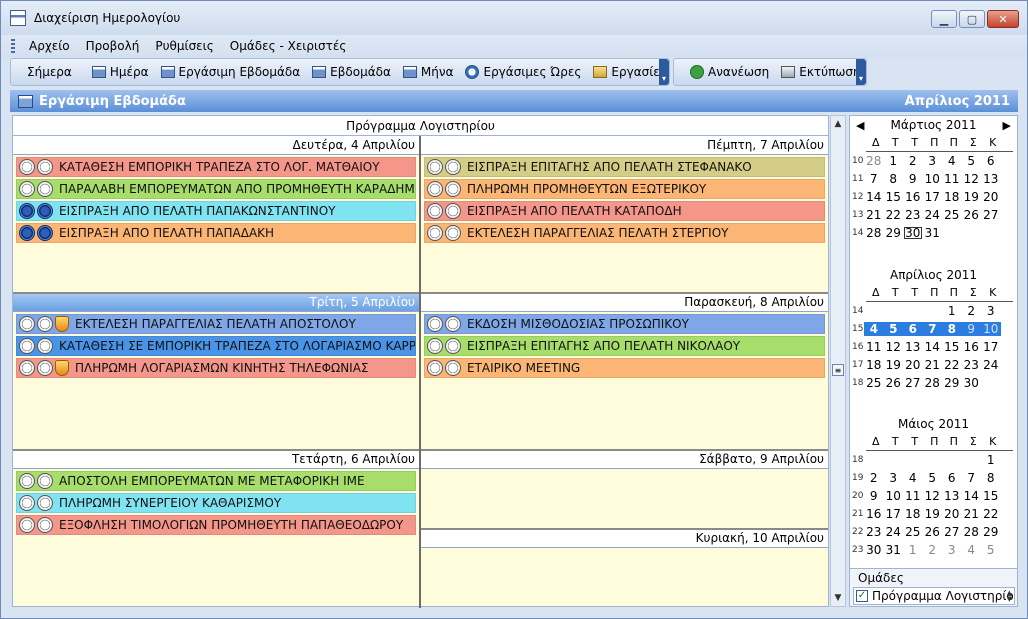 The image size is (1028, 619). I want to click on appointment: ΑΠΟΣΤΟΛΗ ΕΜΠΟΡΕΥΜΑΤΩΝ ΜΕ ΜΕΤΑΦΟΡΙΚΗ ΙΜΕ, so click(216, 481).